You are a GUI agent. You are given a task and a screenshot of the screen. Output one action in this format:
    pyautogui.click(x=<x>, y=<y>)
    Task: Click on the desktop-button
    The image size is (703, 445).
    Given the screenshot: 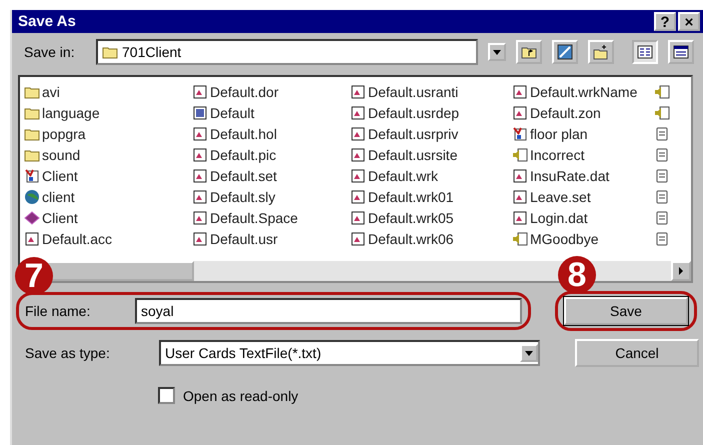 What is the action you would take?
    pyautogui.click(x=565, y=52)
    